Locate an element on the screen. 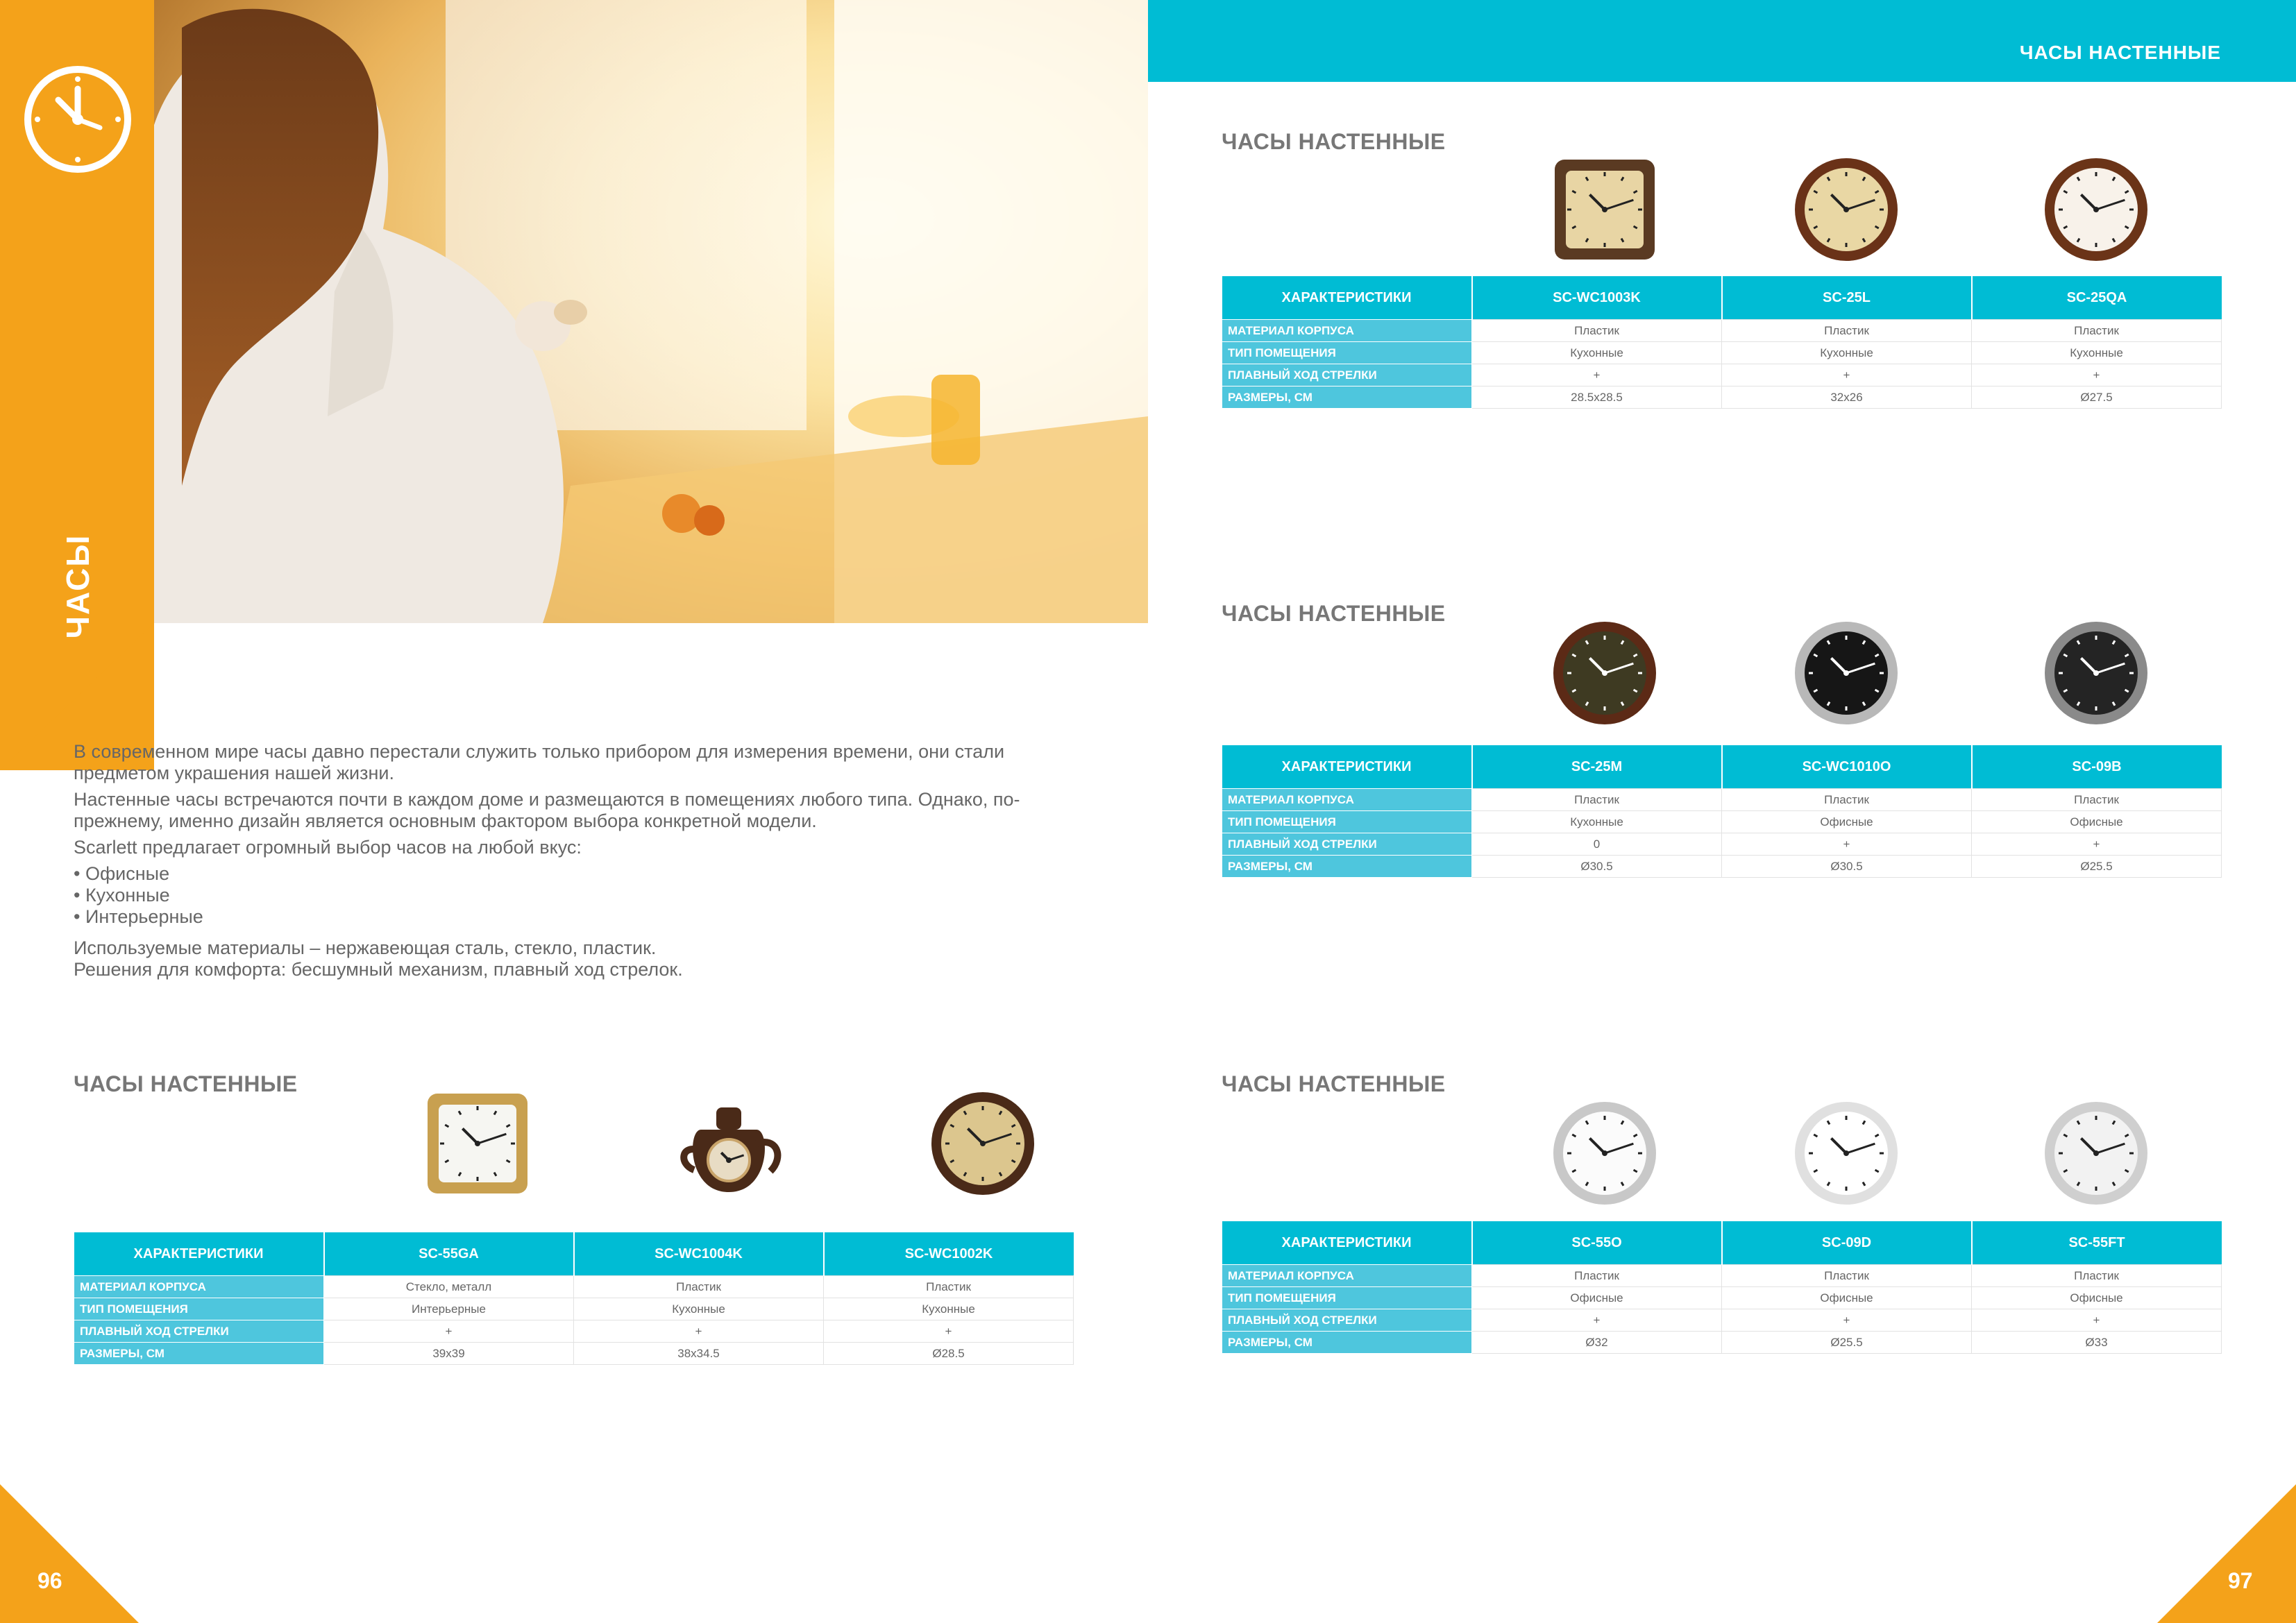 The width and height of the screenshot is (2296, 1623). table-row: ТИП ПОМЕЩЕНИЯ Кухонные Кухонные Кухонные is located at coordinates (1722, 352).